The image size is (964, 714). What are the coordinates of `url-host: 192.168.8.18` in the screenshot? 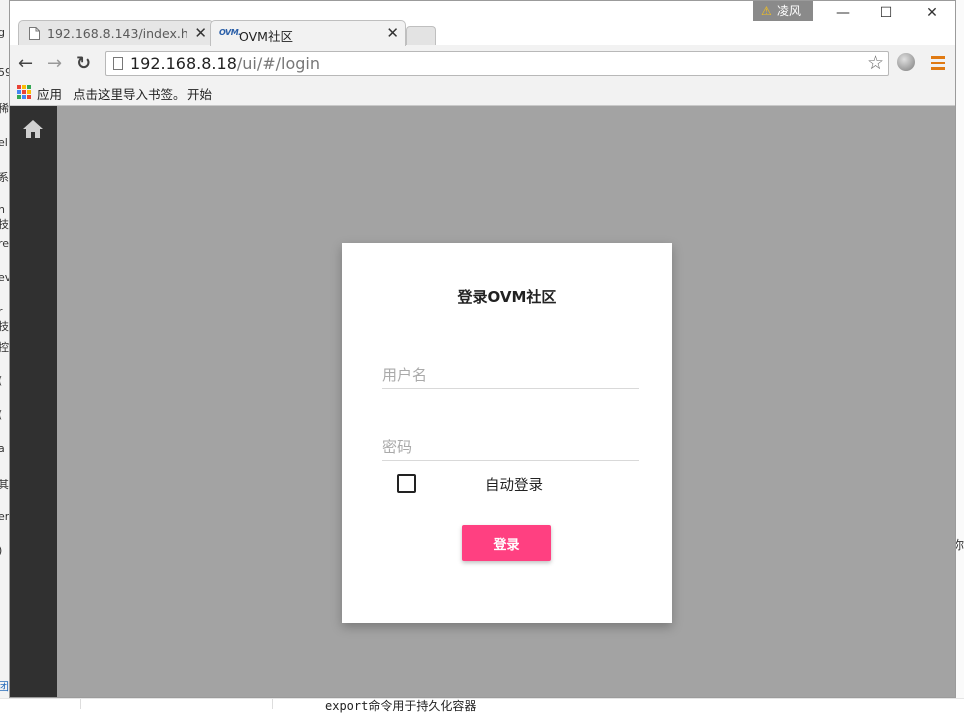 It's located at (183, 63).